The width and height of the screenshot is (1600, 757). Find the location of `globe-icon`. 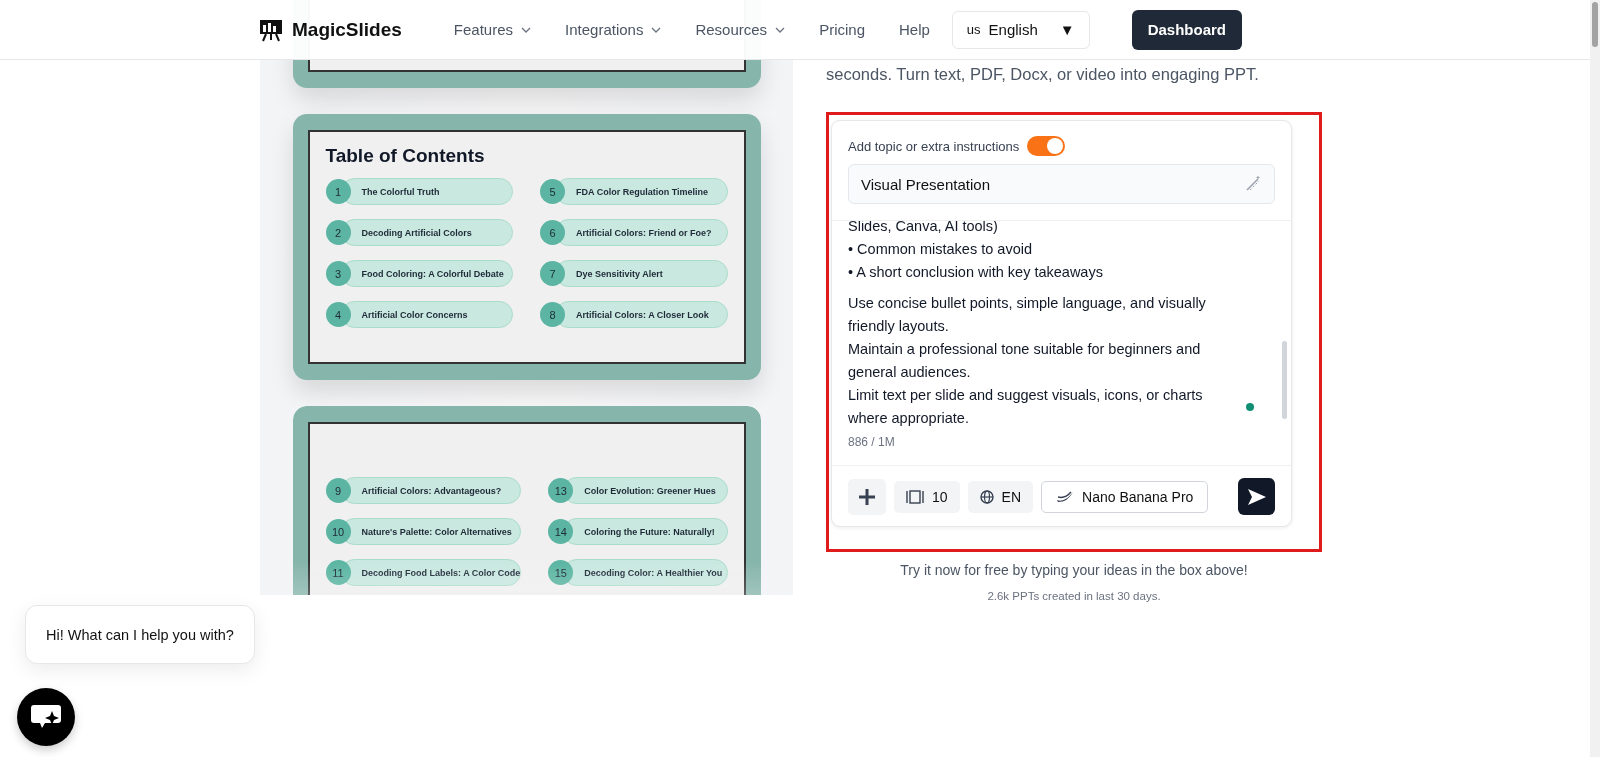

globe-icon is located at coordinates (986, 496).